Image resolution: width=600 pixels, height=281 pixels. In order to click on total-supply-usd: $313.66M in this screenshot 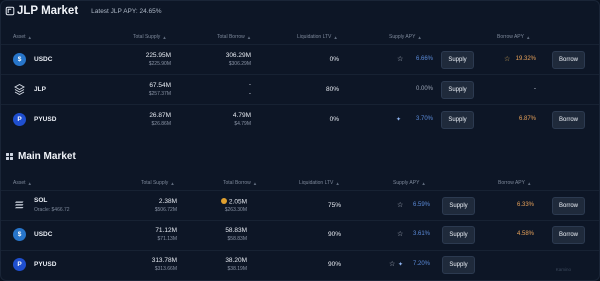, I will do `click(165, 269)`.